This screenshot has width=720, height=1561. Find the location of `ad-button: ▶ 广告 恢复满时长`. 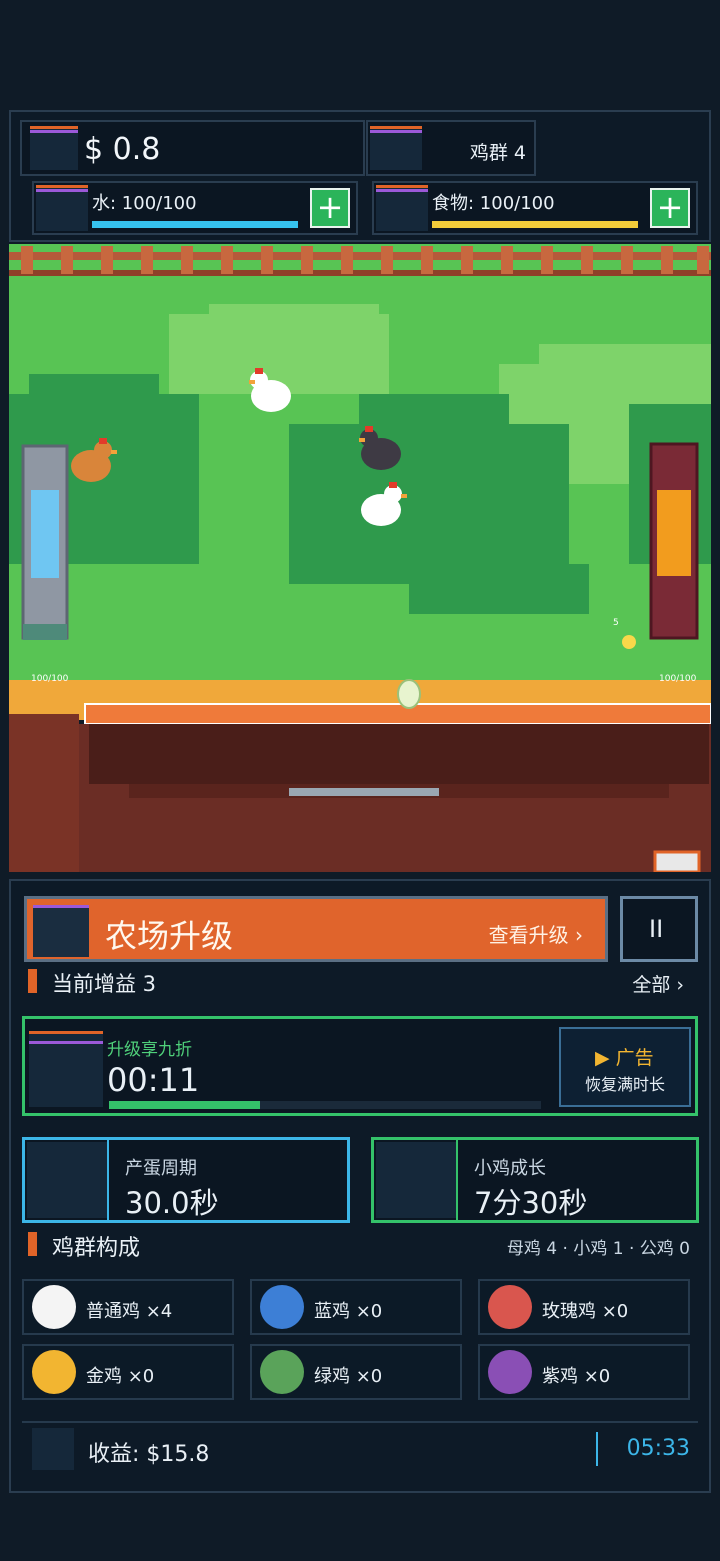

ad-button: ▶ 广告 恢复满时长 is located at coordinates (625, 1067).